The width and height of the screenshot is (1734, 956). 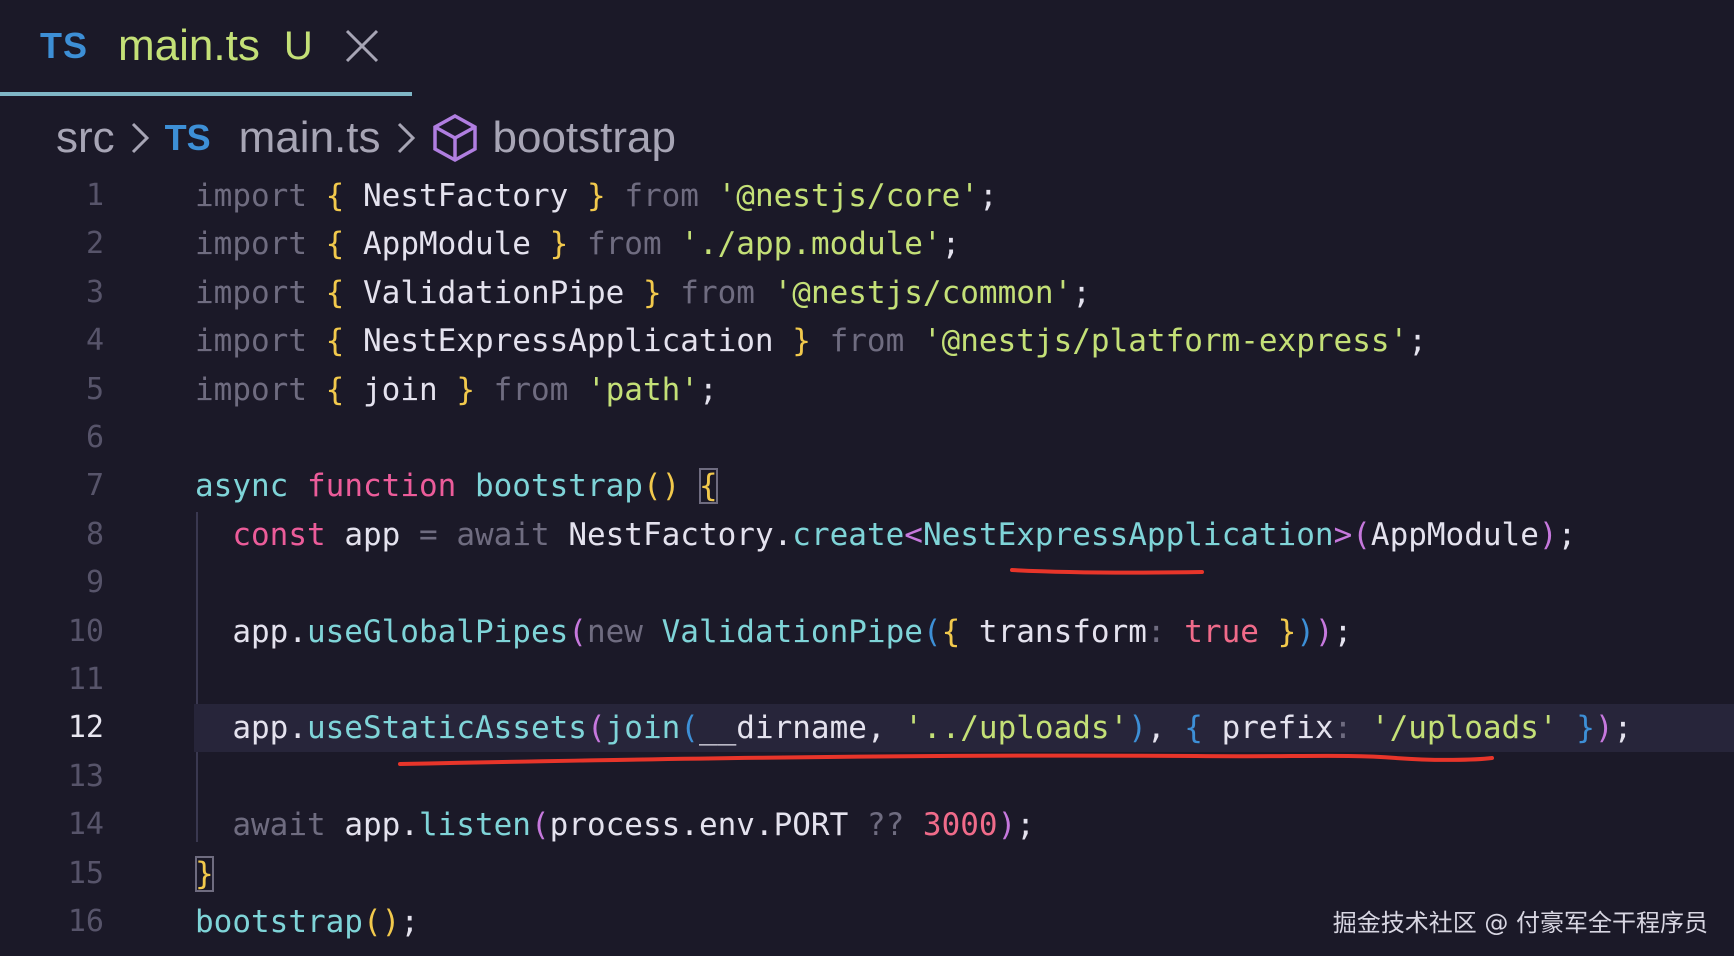 I want to click on tab-title: main.ts, so click(x=189, y=45).